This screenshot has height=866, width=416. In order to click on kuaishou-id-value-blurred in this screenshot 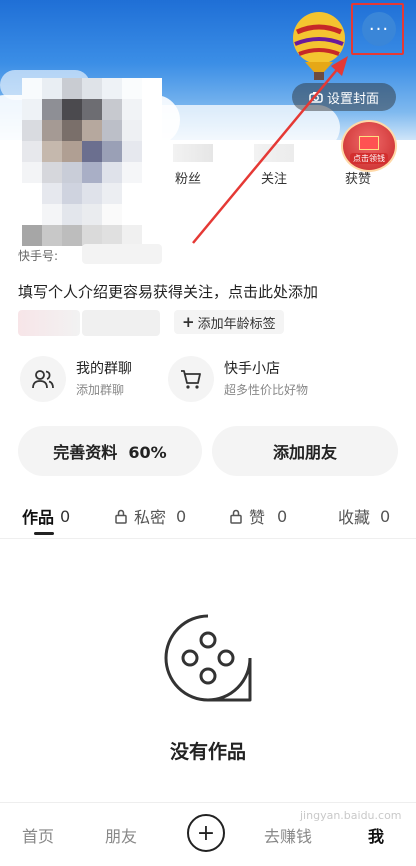, I will do `click(122, 254)`.